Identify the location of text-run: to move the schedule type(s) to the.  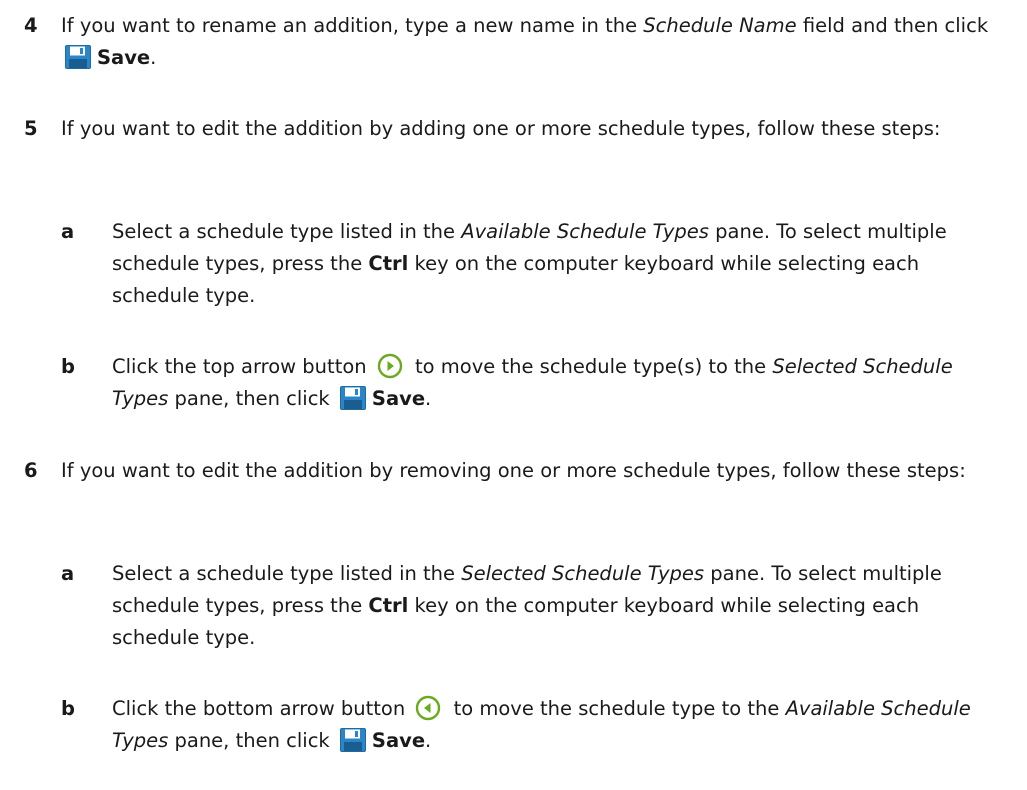
(590, 366).